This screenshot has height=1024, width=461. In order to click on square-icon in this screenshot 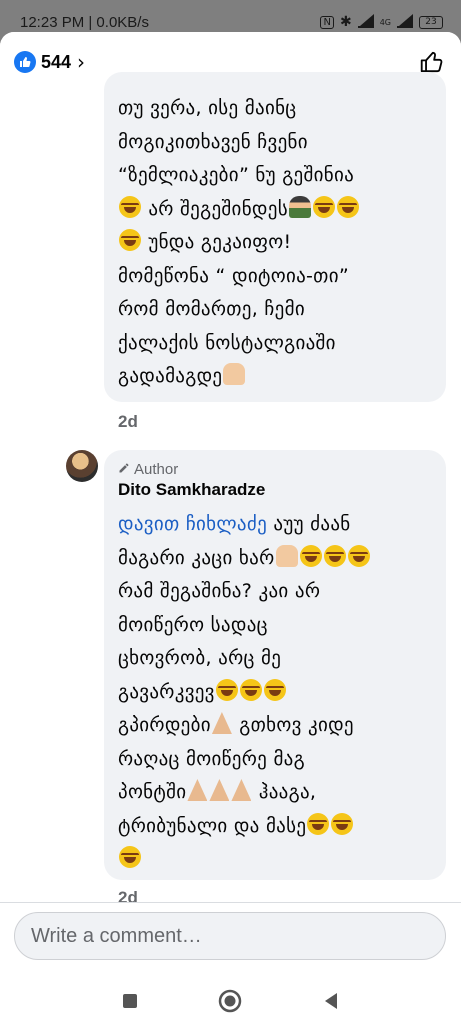, I will do `click(130, 1001)`.